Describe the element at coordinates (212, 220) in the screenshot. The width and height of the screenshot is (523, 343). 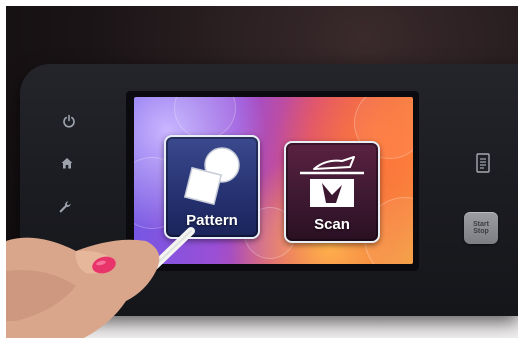
I see `pattern-label: Pattern` at that location.